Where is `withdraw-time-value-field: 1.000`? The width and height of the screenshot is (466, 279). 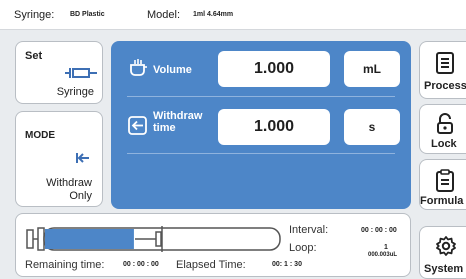 withdraw-time-value-field: 1.000 is located at coordinates (274, 127).